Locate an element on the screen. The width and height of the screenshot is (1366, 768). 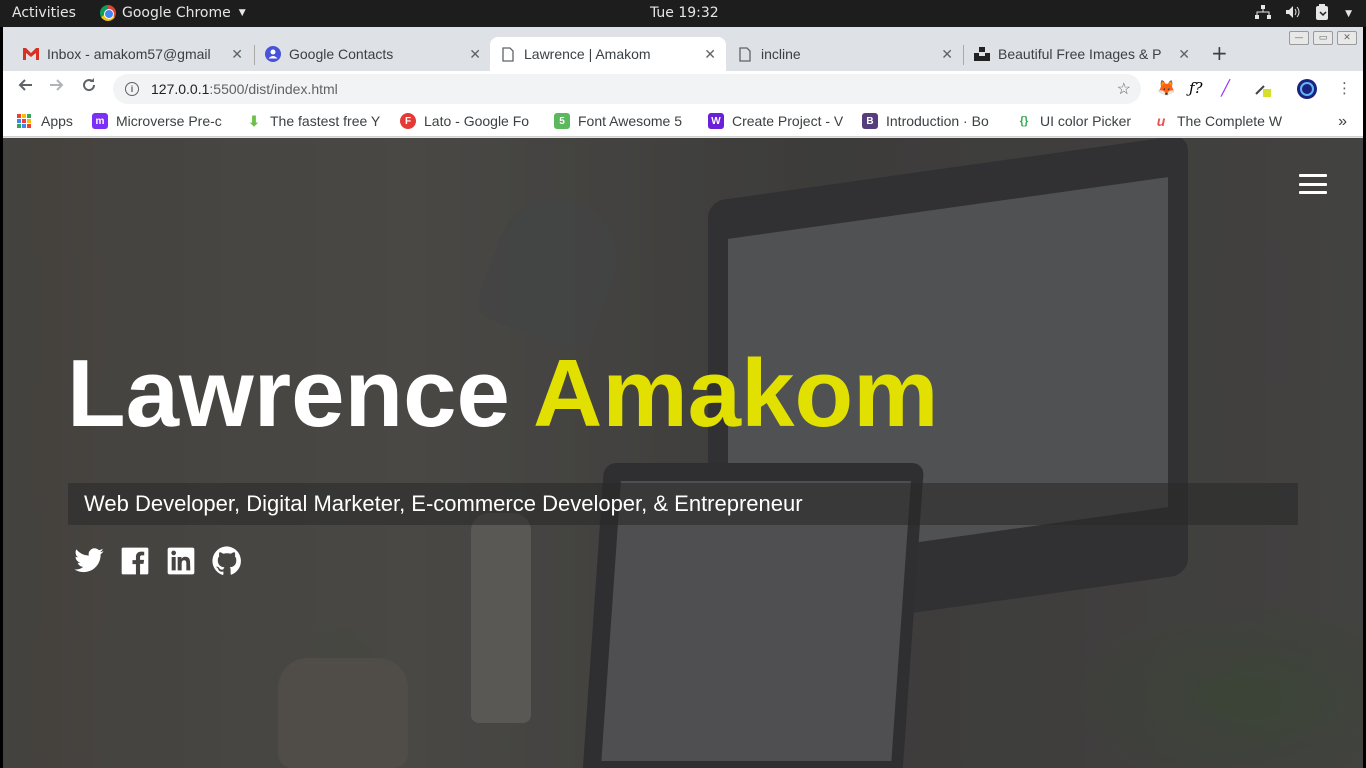
url-host: 127.0.0.1 is located at coordinates (180, 89).